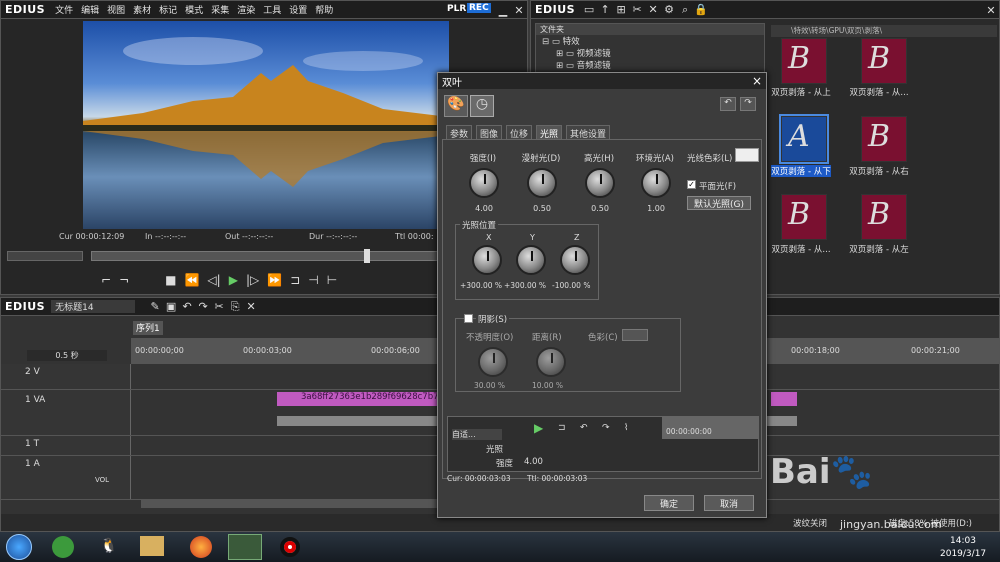 The image size is (1000, 562). Describe the element at coordinates (298, 11) in the screenshot. I see `menu-item-9: 设置` at that location.